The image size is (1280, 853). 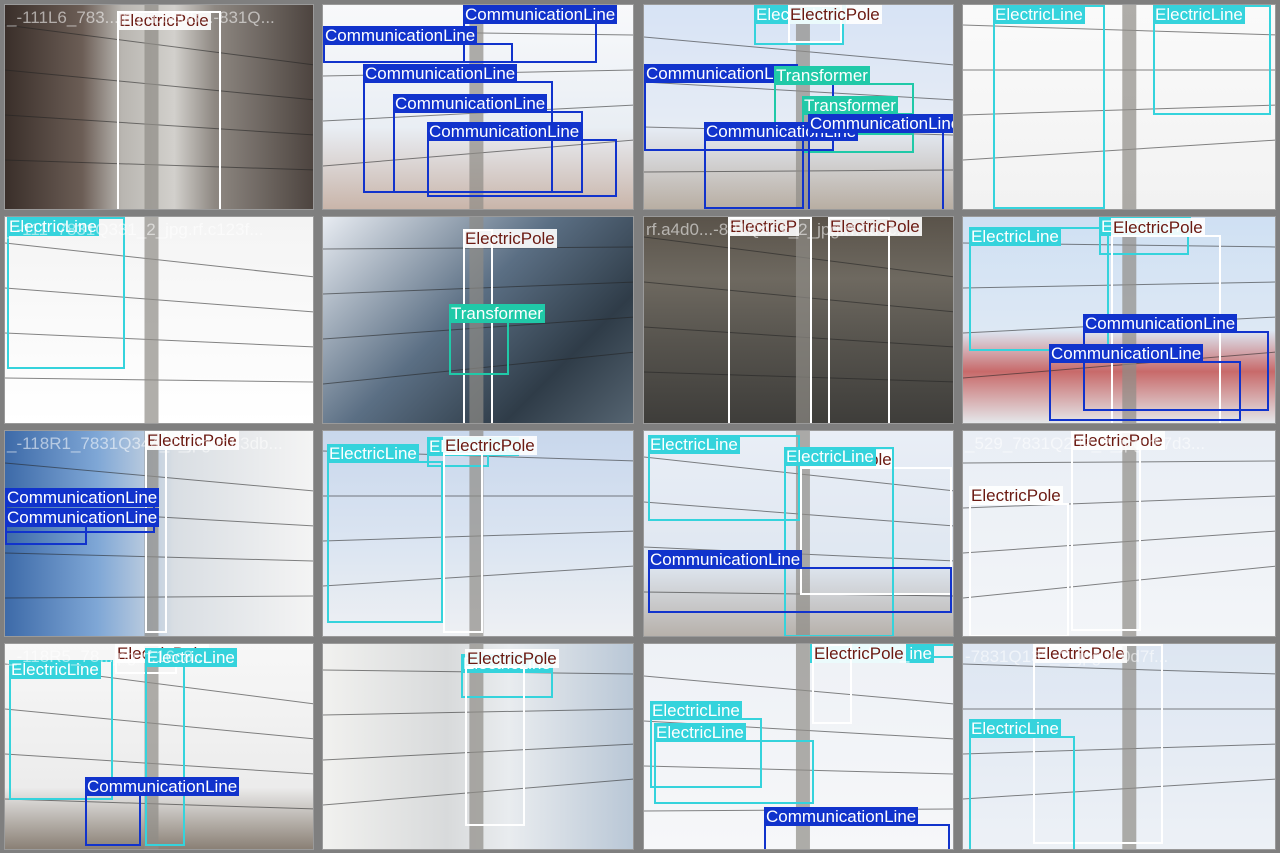 I want to click on image-tile: ElectricPole Transformer, so click(x=478, y=320).